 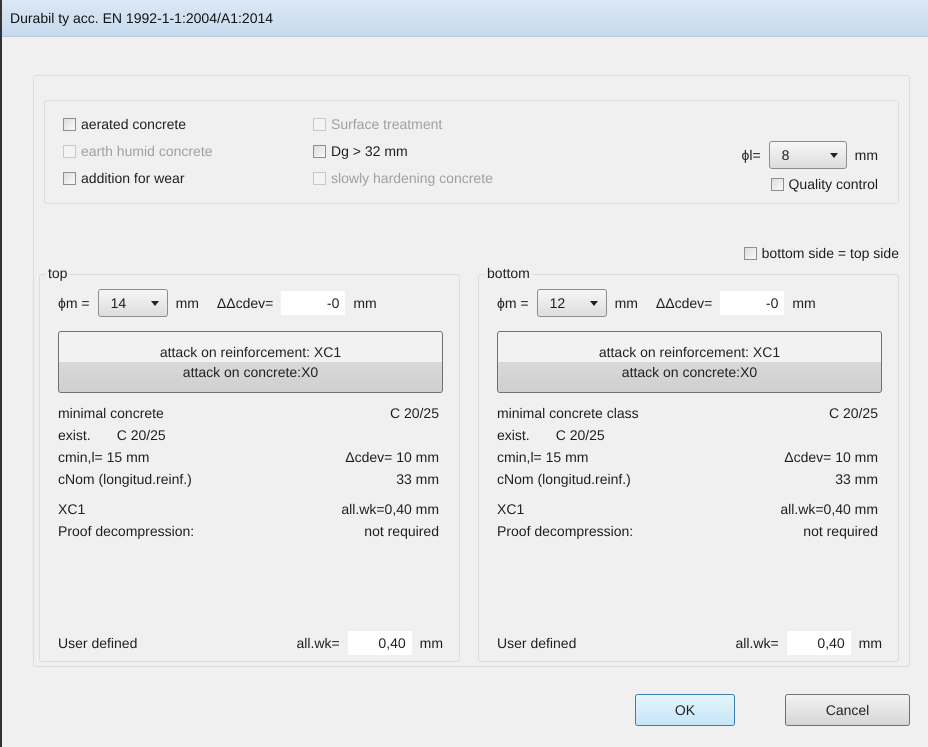 I want to click on checkbox: aerated concrete, so click(x=188, y=124).